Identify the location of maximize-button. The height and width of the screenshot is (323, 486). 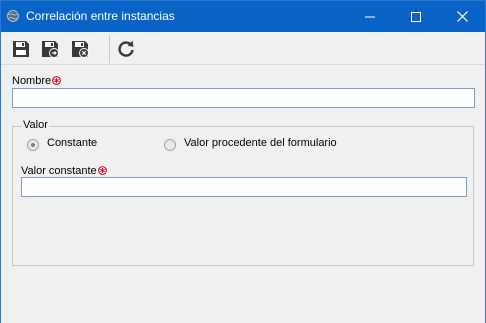
(416, 16).